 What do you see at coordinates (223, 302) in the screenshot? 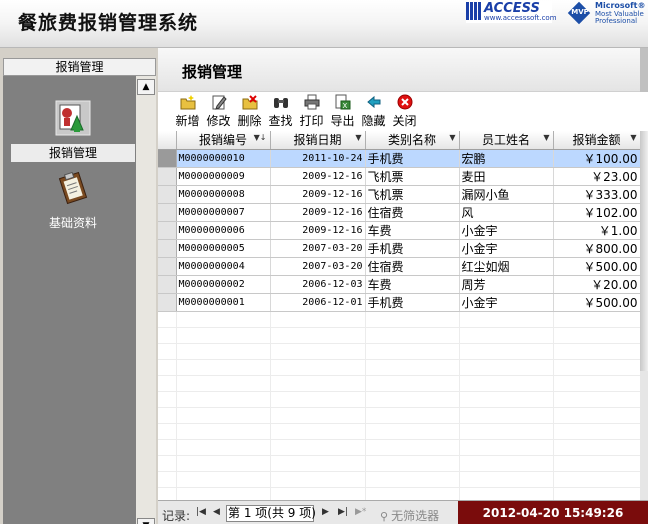
I see `cell-id: M0000000001` at bounding box center [223, 302].